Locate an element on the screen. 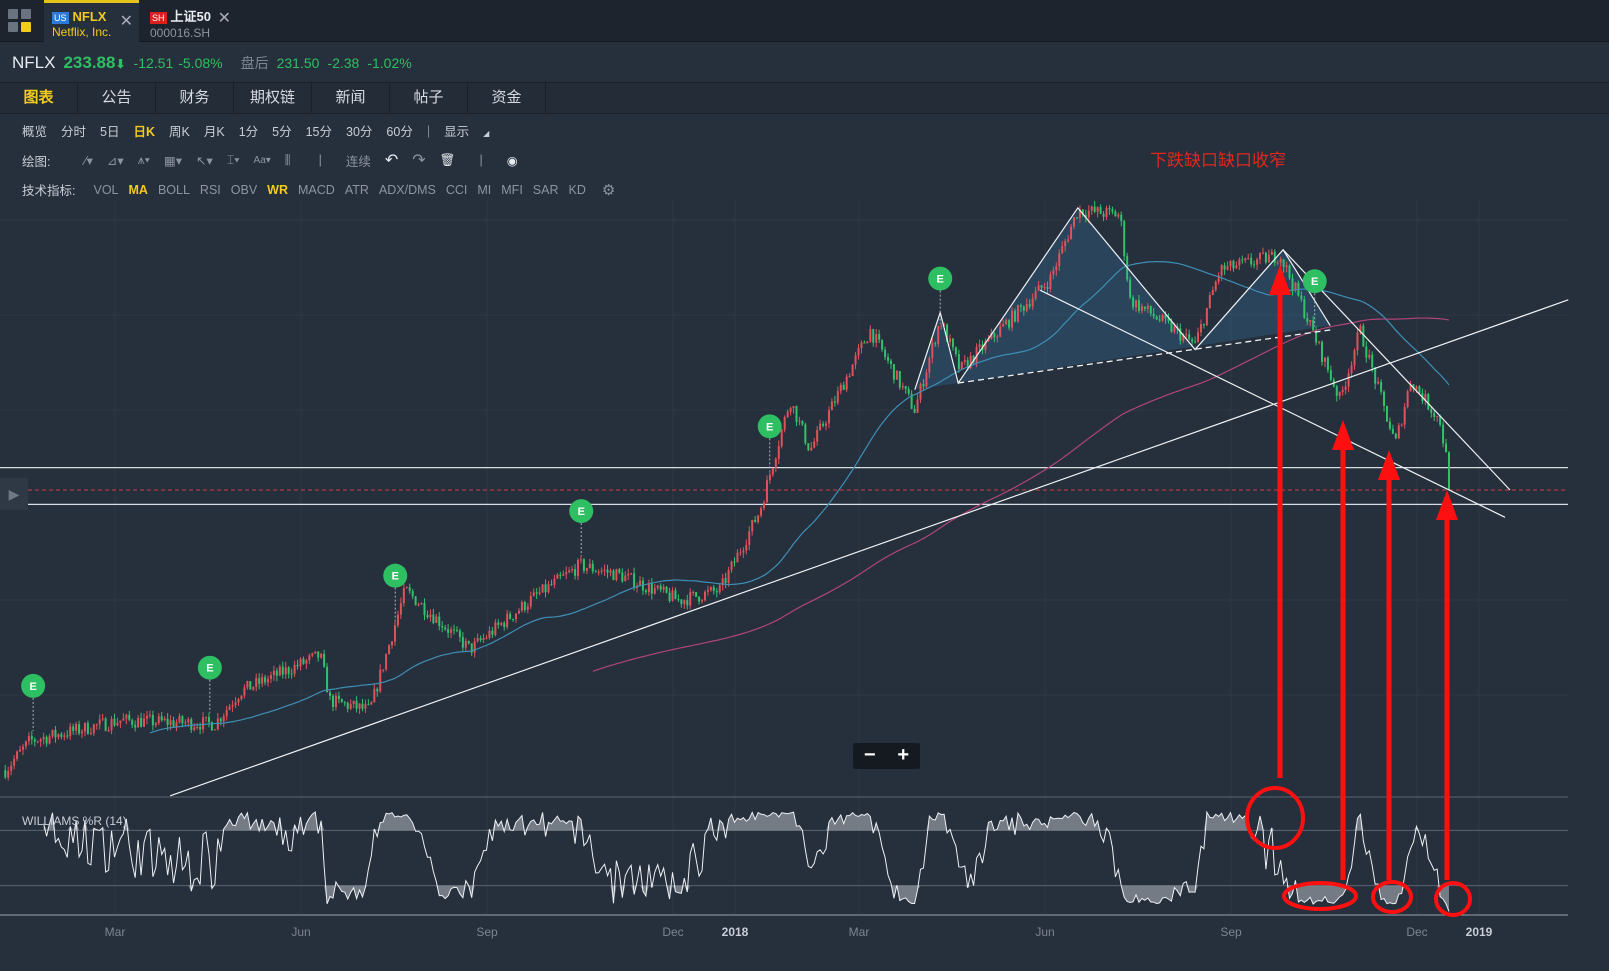  zoom-in-button: + is located at coordinates (904, 756).